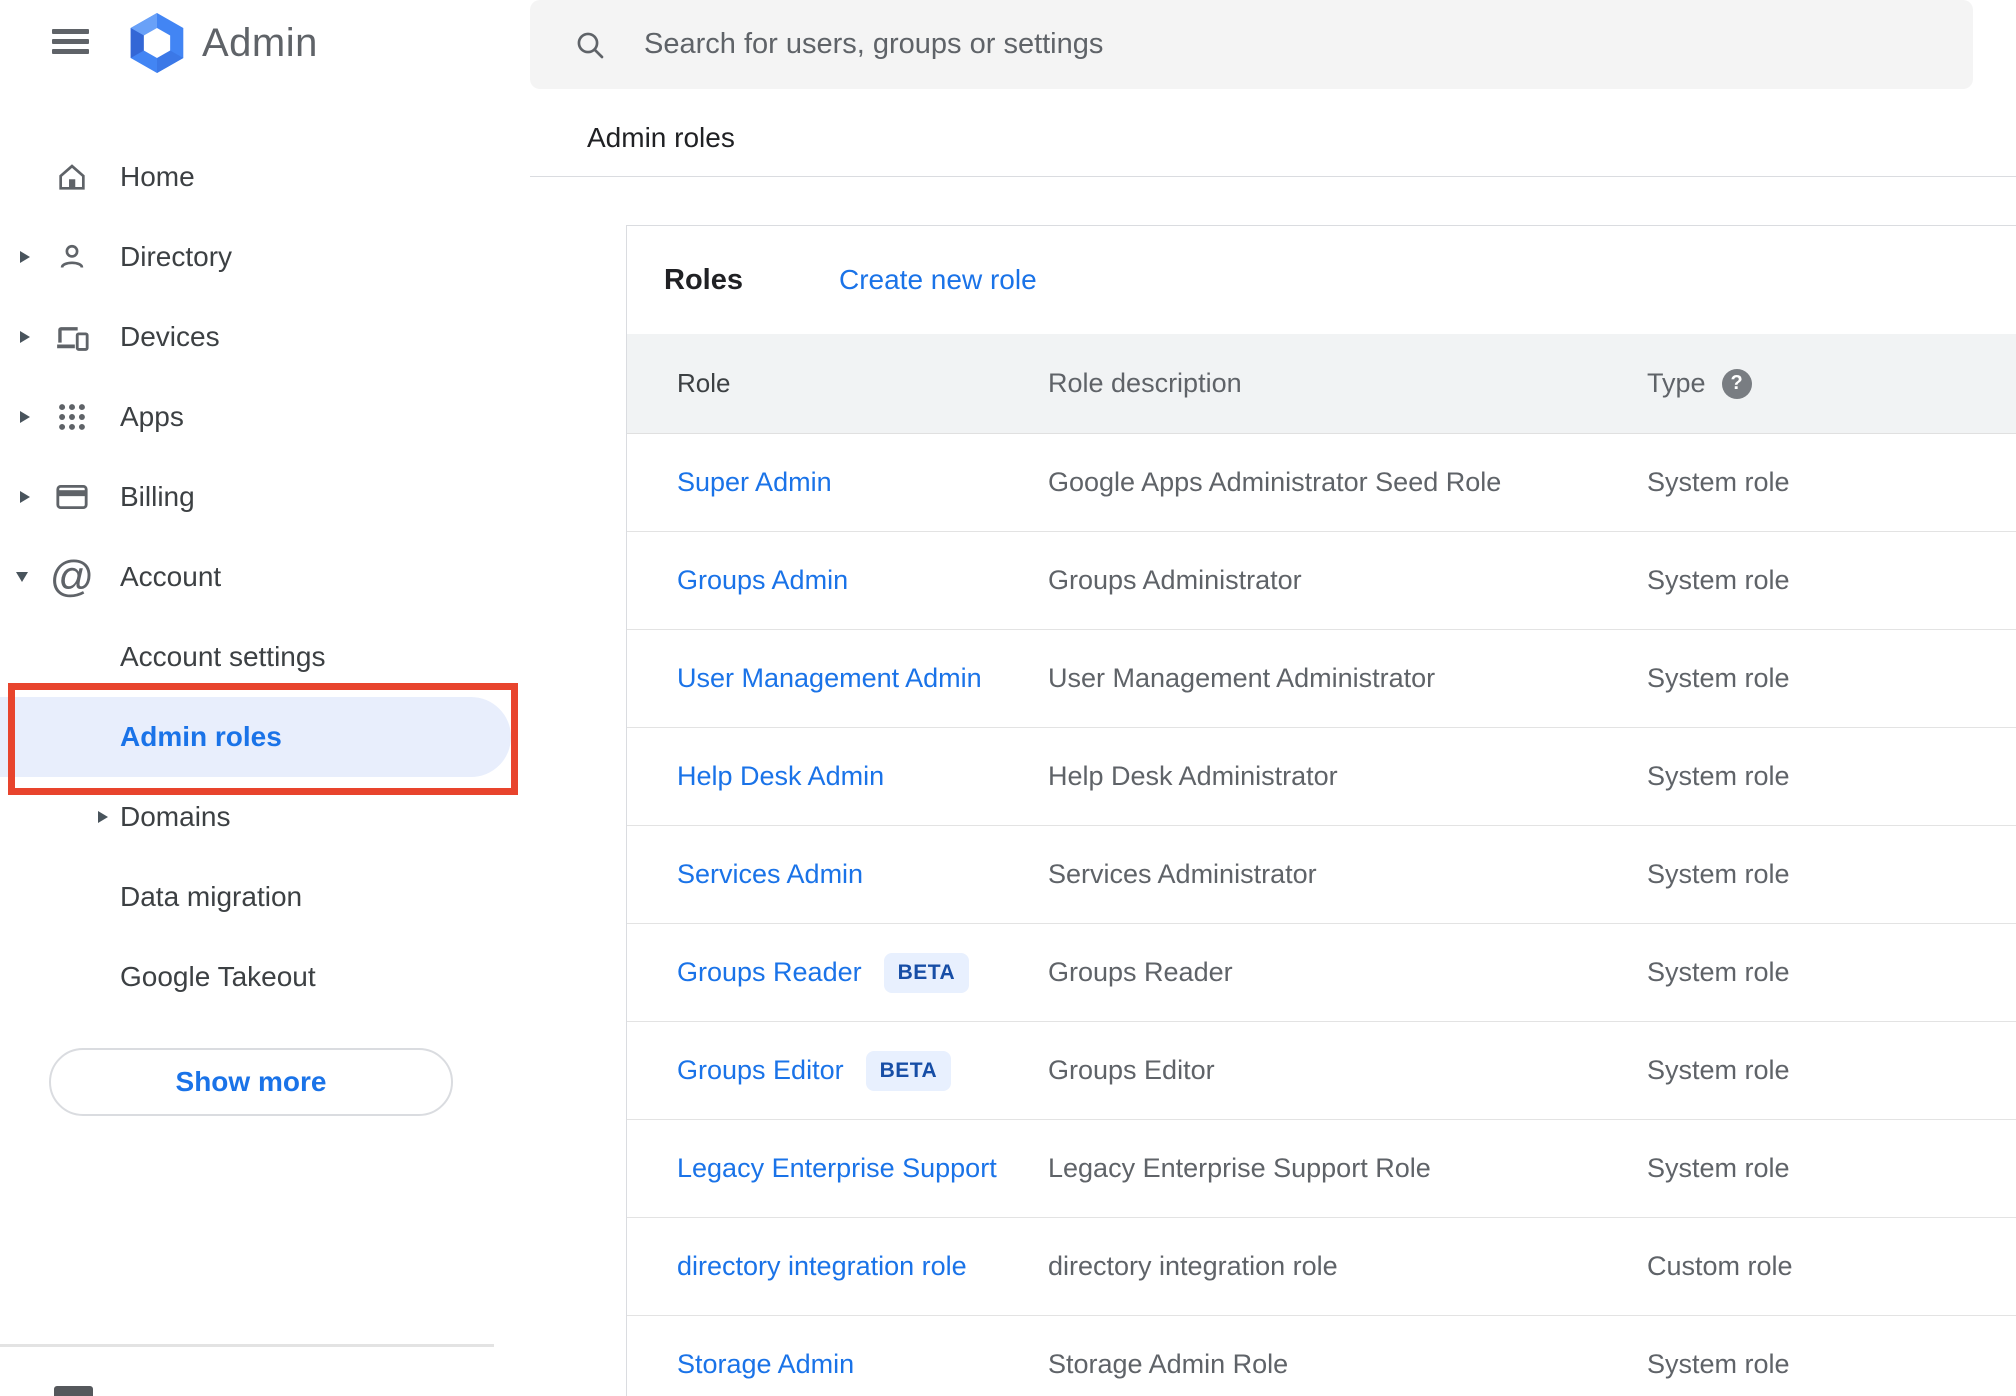 Image resolution: width=2016 pixels, height=1396 pixels. I want to click on role-link: directory integration role, so click(822, 1266).